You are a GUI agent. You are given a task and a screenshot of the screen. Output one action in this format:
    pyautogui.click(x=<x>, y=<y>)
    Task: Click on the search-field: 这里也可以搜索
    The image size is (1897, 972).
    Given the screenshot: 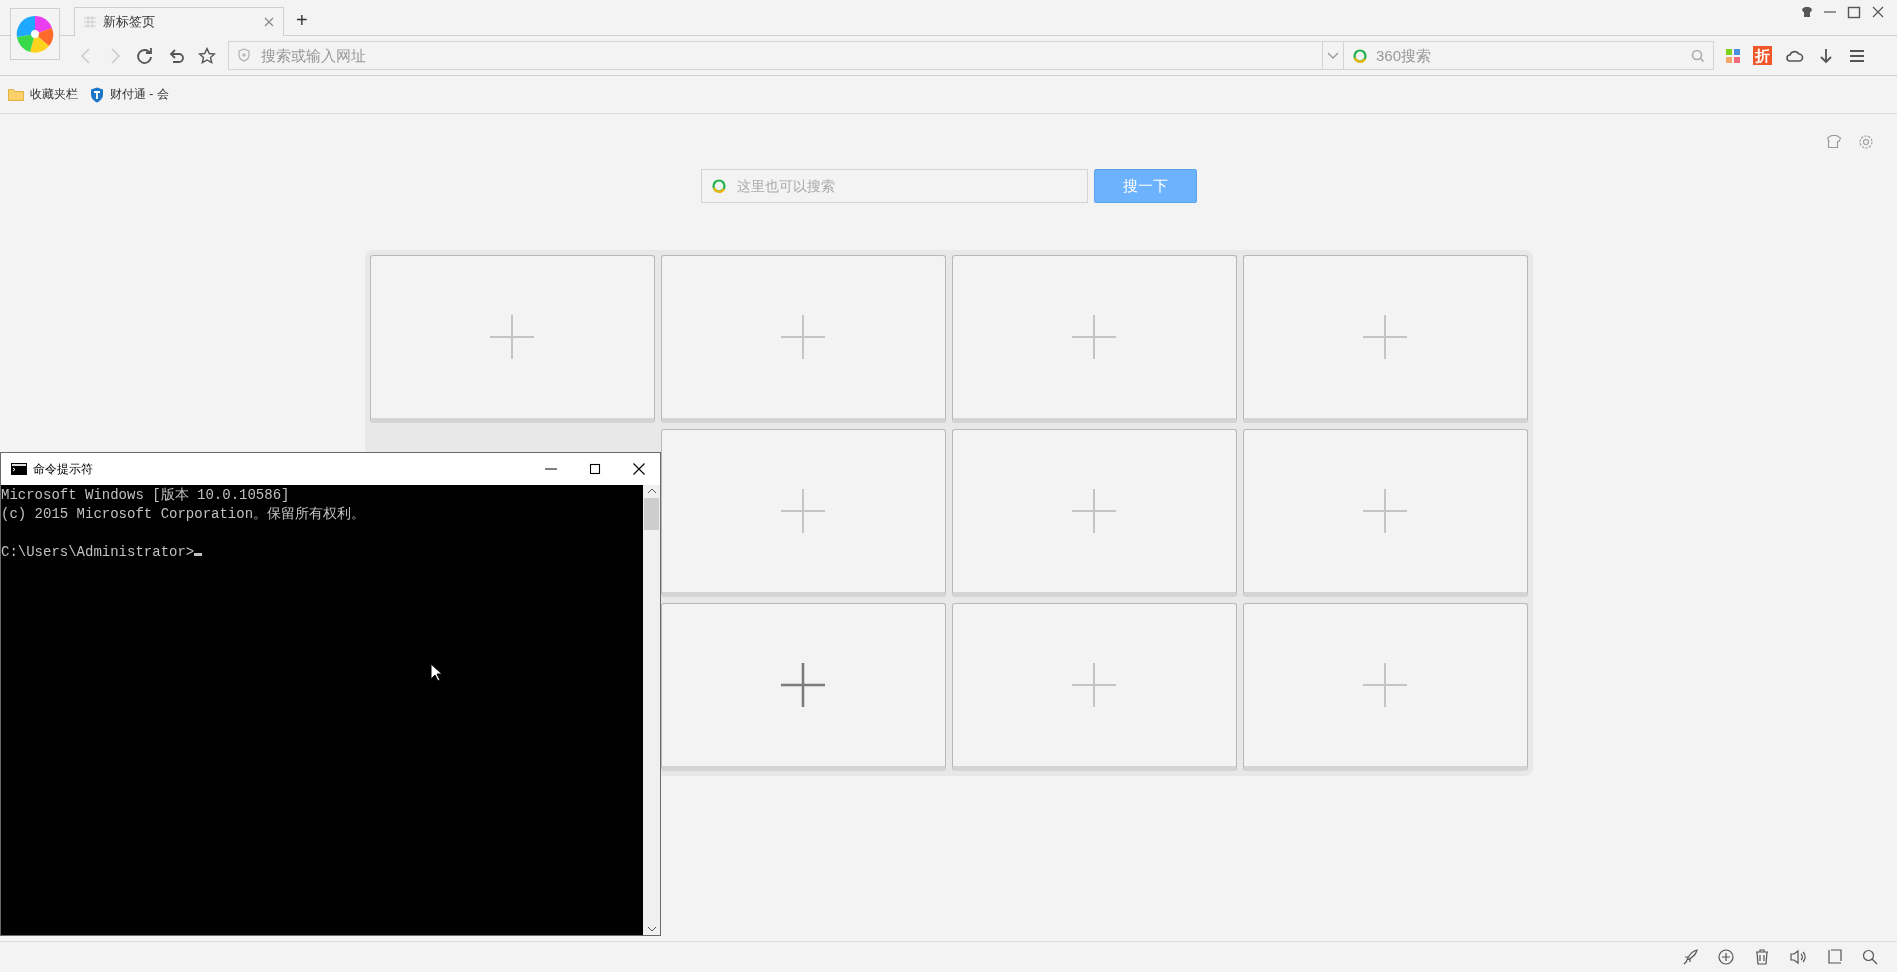 What is the action you would take?
    pyautogui.click(x=894, y=186)
    